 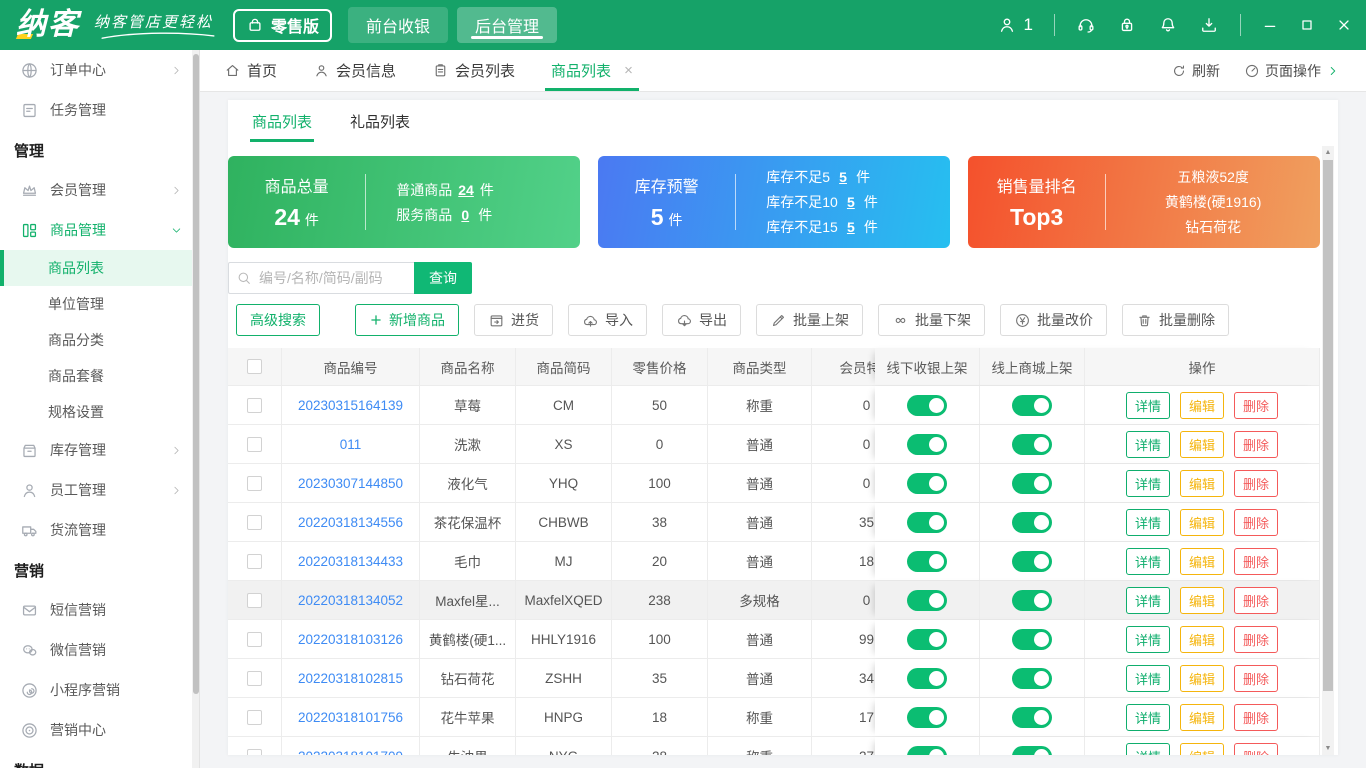 I want to click on sidebar-item: 会员管理, so click(x=99, y=190).